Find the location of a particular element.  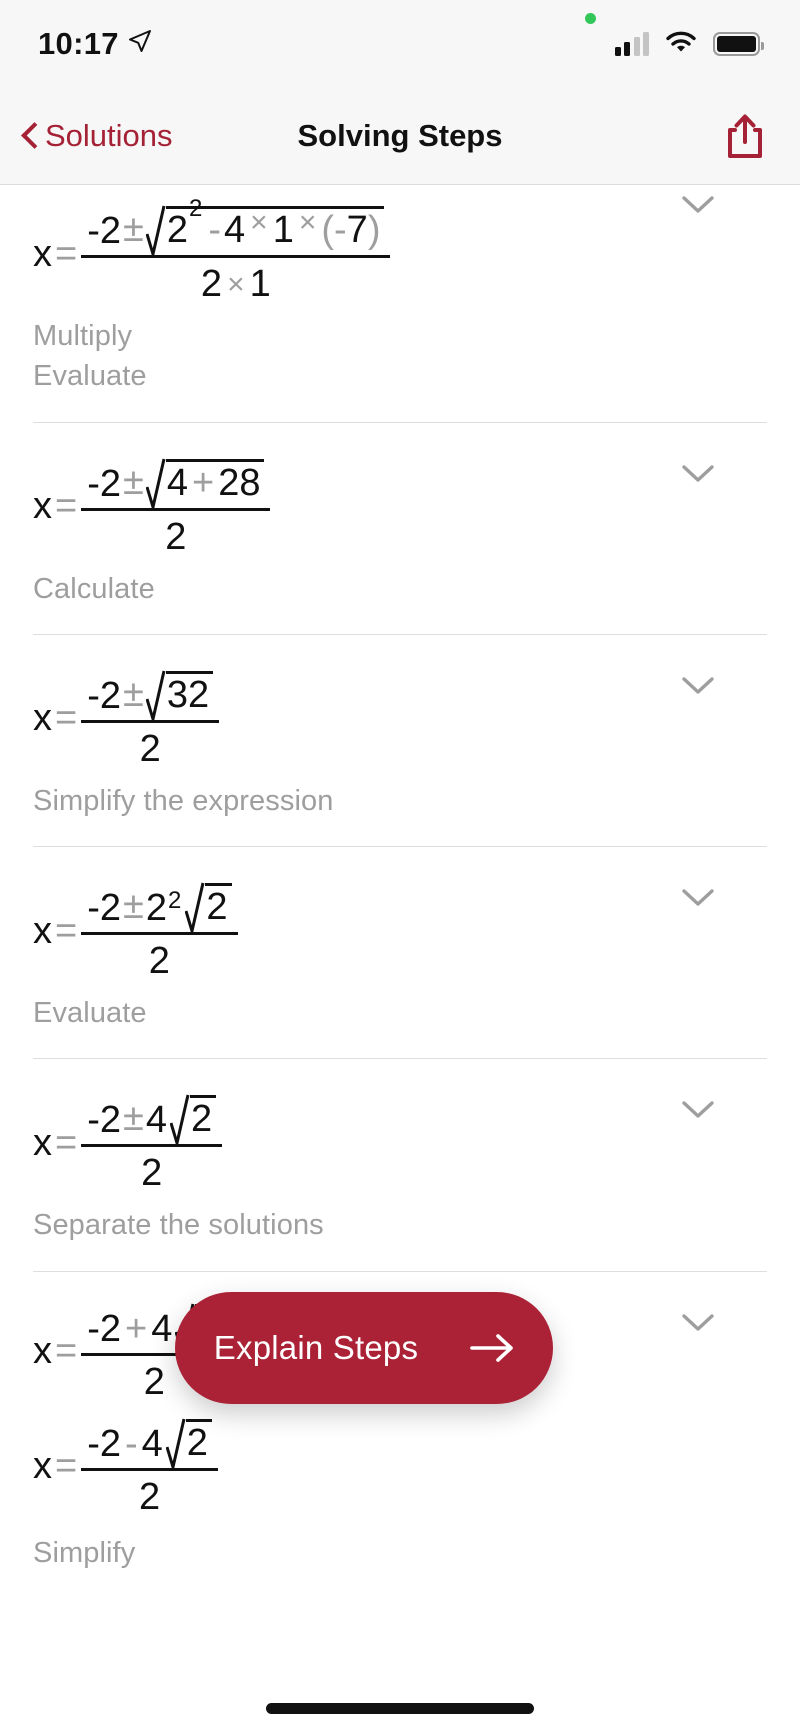

explain-steps-label: Explain Steps is located at coordinates (316, 1347).